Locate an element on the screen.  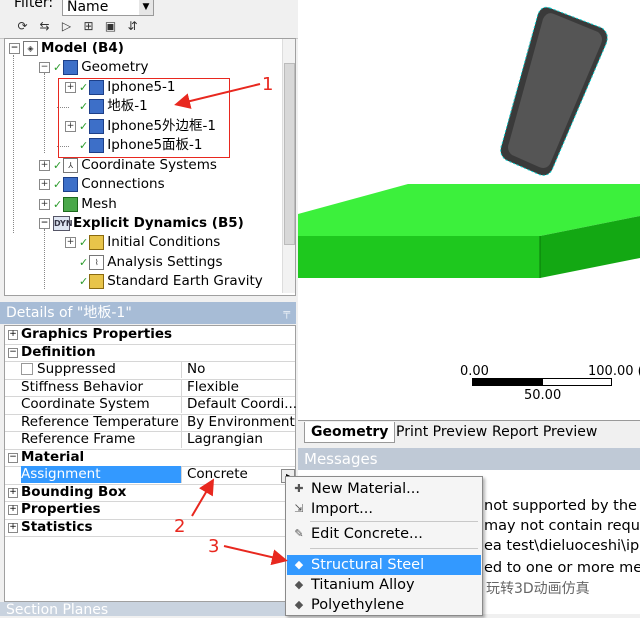
annotation-number-1: 1 is located at coordinates (268, 84).